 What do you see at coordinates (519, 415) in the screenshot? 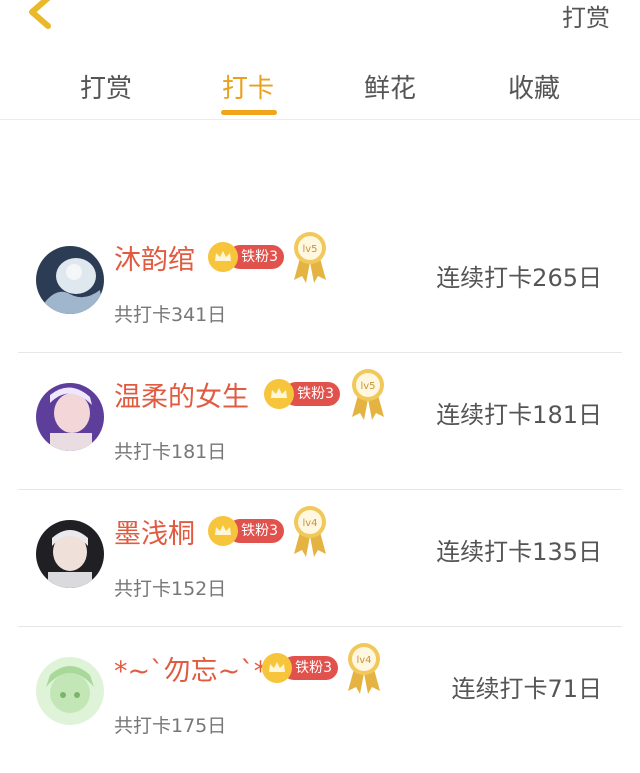
I see `streak-days: 连续打卡181日` at bounding box center [519, 415].